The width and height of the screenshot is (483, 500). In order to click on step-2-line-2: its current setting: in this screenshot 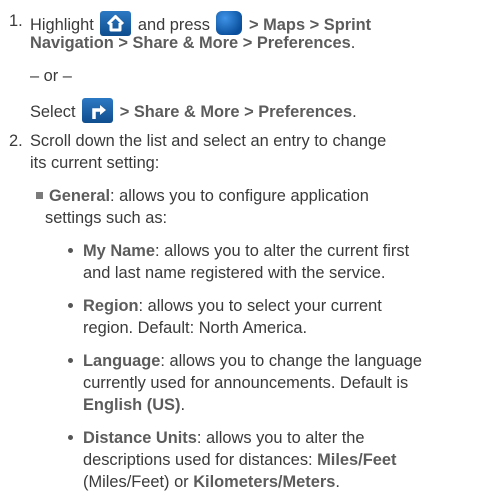, I will do `click(95, 163)`.